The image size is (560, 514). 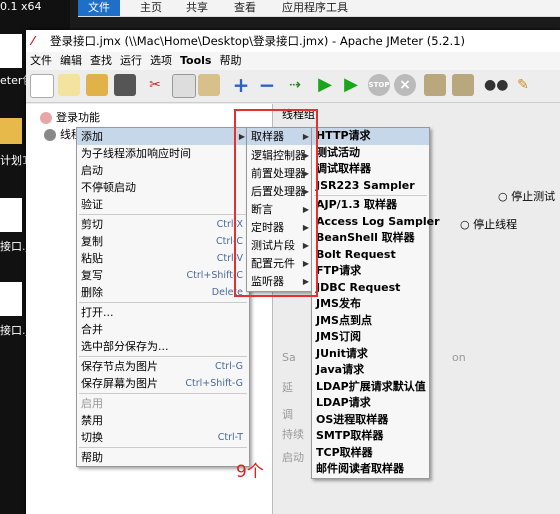 I want to click on menu-file: 文件, so click(x=41, y=61).